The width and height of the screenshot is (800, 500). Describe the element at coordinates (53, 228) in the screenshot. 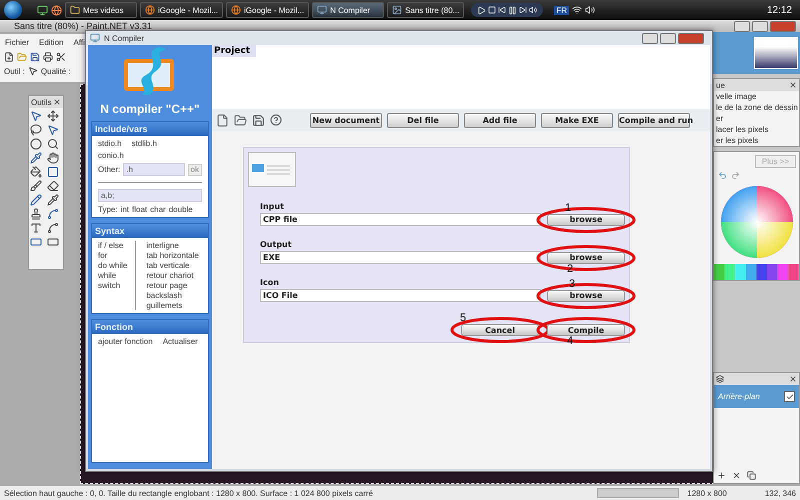

I see `curve-icon` at that location.